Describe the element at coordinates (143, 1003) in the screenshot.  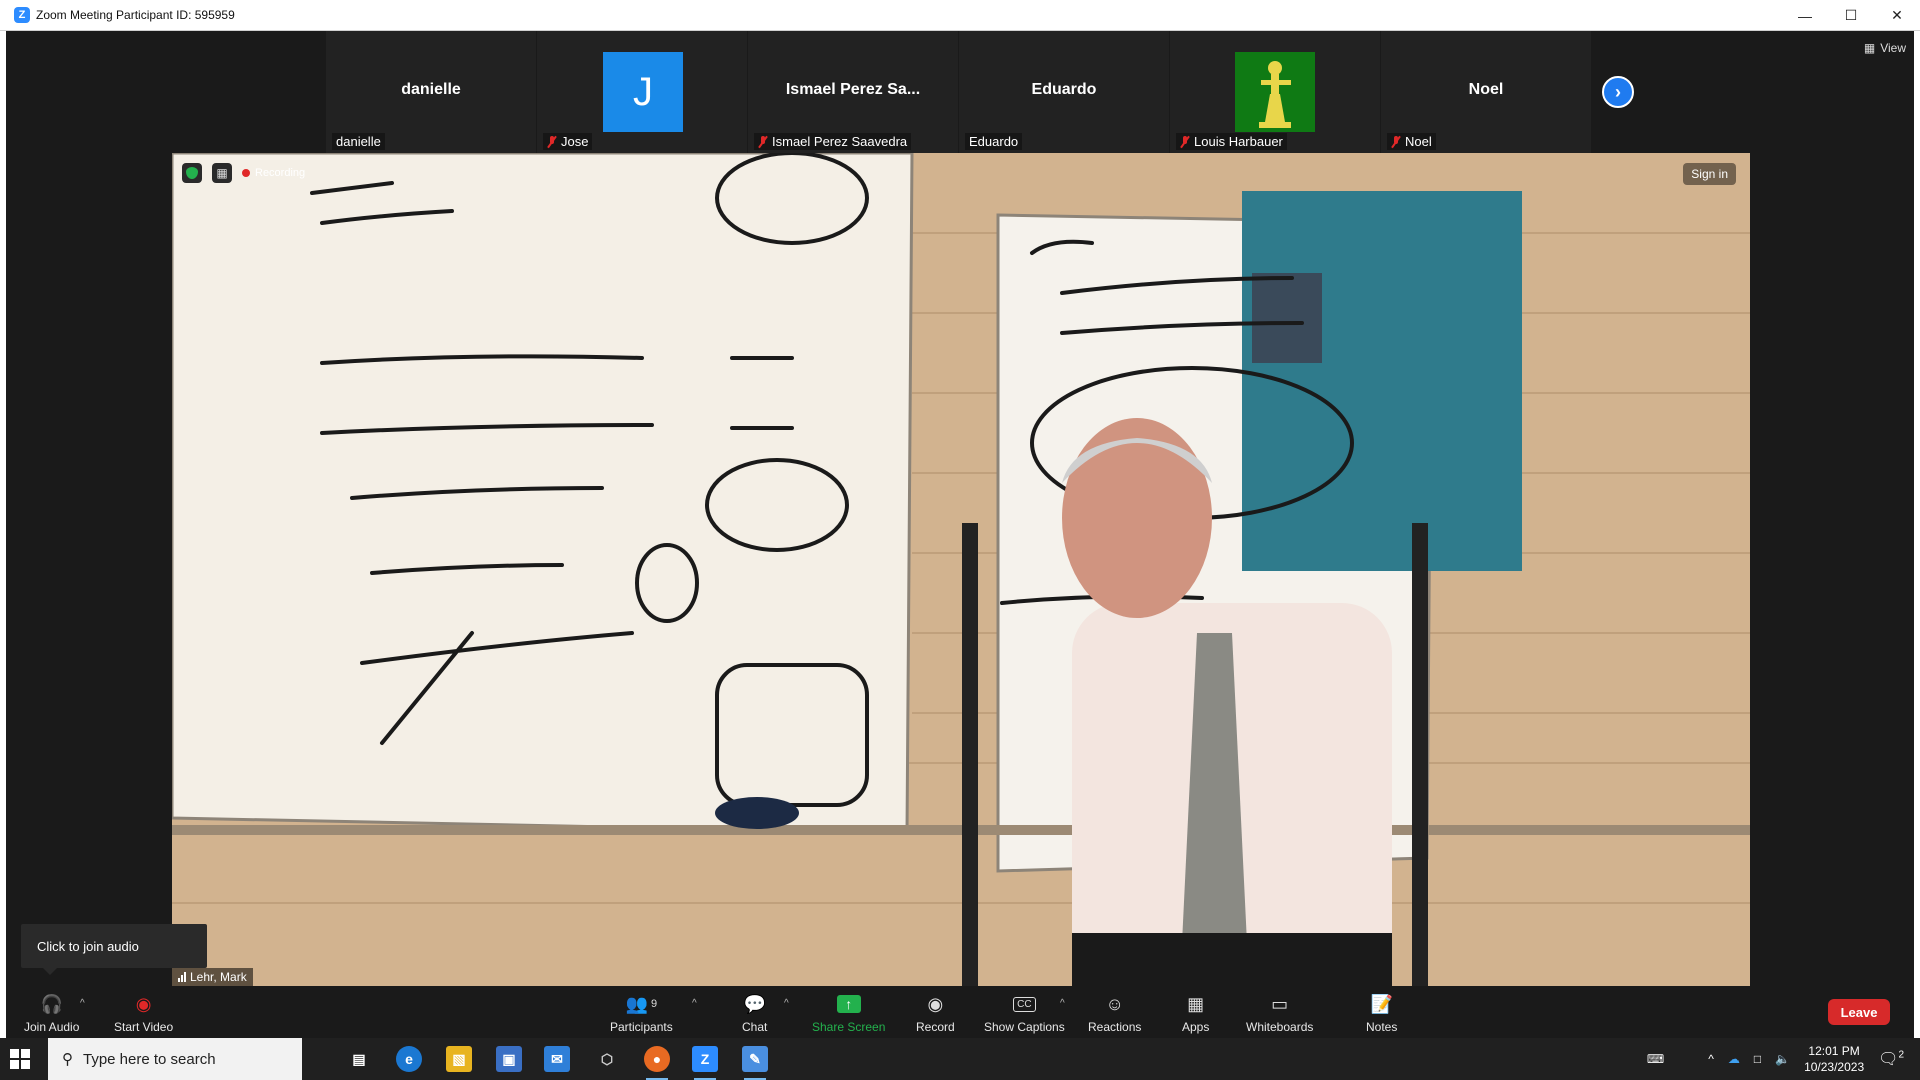
I see `camera-off-icon: ◉` at that location.